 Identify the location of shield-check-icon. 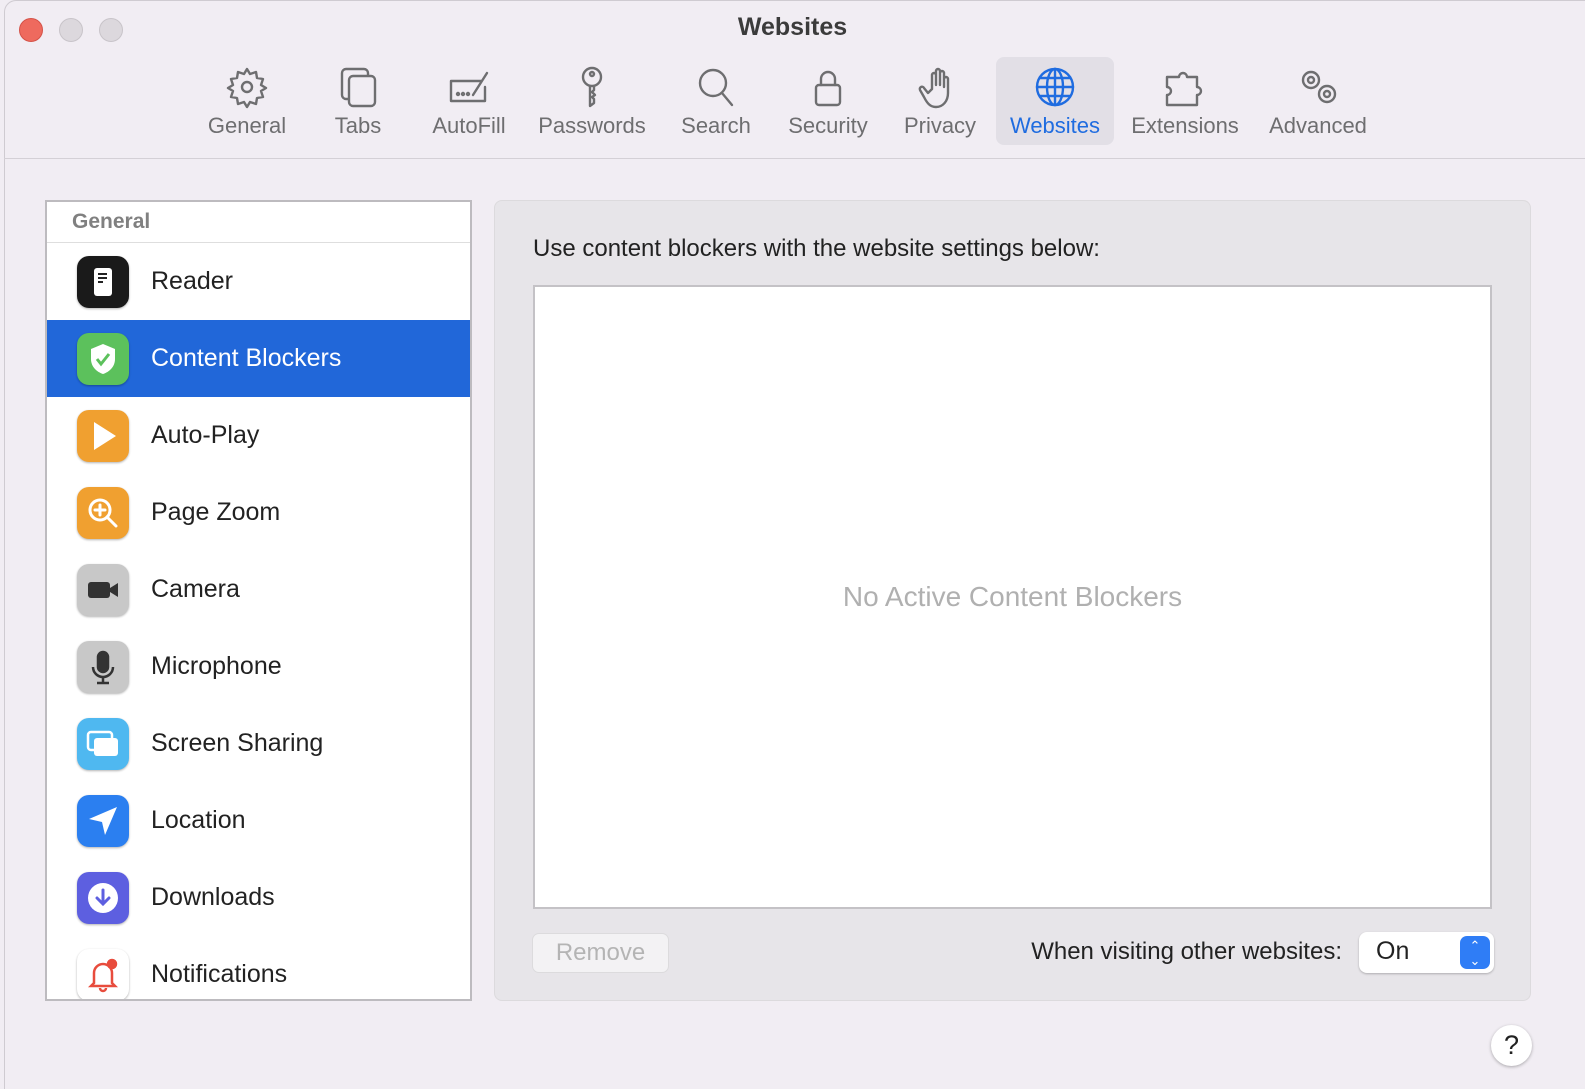
(103, 358).